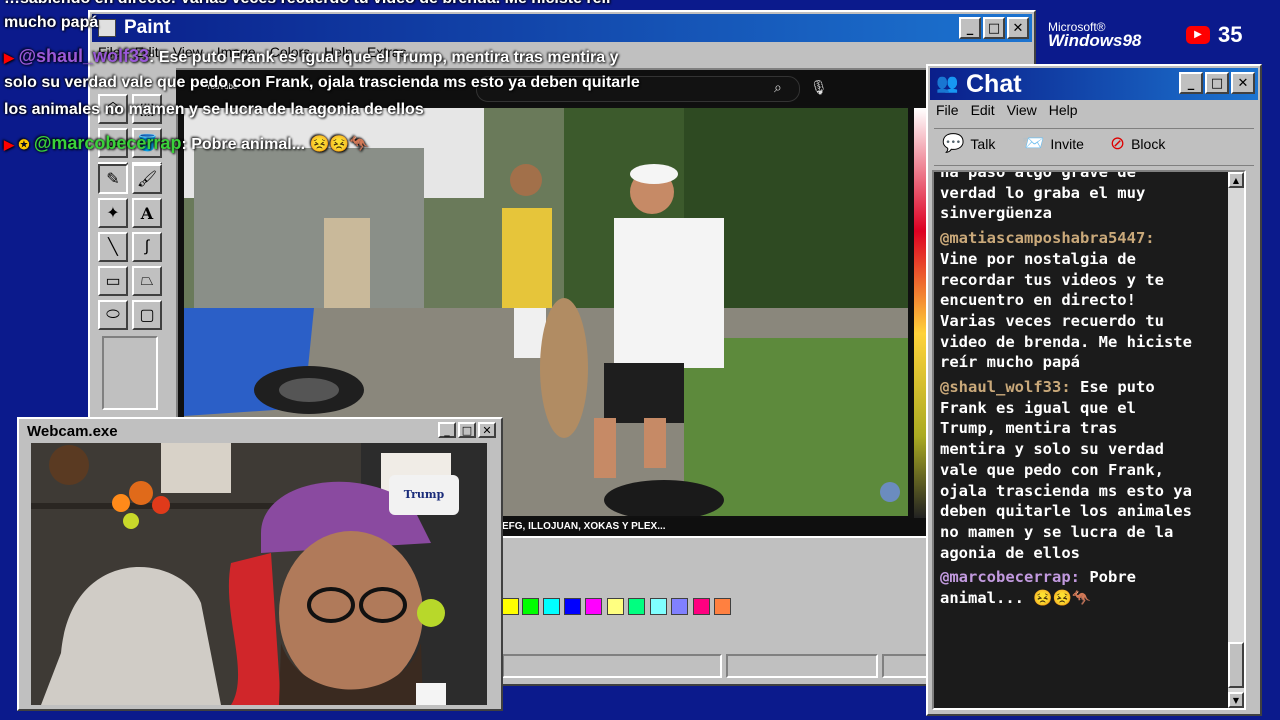  Describe the element at coordinates (996, 213) in the screenshot. I see `chat-partial-line-c: sinvergüenza` at that location.